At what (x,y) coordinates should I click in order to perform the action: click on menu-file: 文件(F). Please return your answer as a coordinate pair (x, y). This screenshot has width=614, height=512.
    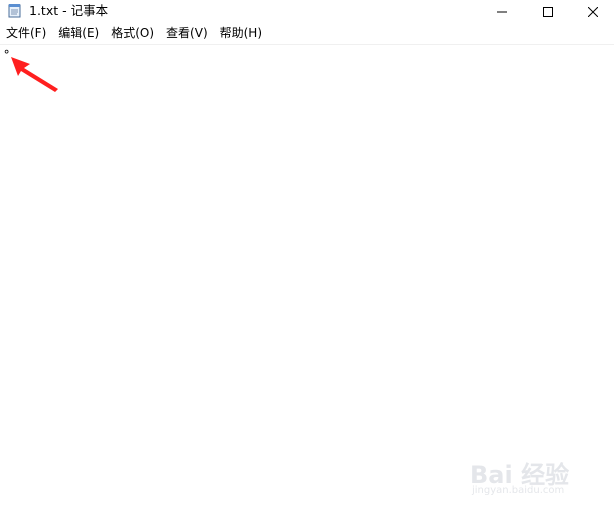
    Looking at the image, I should click on (26, 33).